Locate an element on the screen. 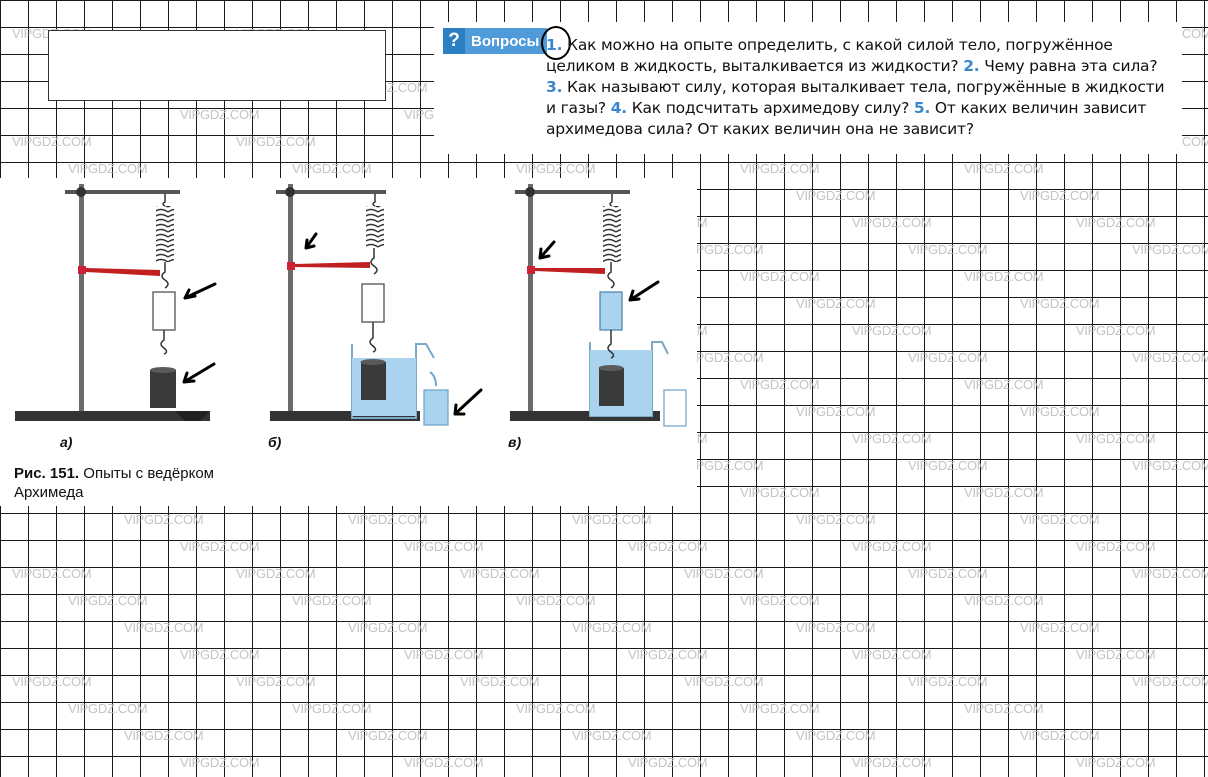 This screenshot has width=1208, height=777. question-number: 5. is located at coordinates (922, 108).